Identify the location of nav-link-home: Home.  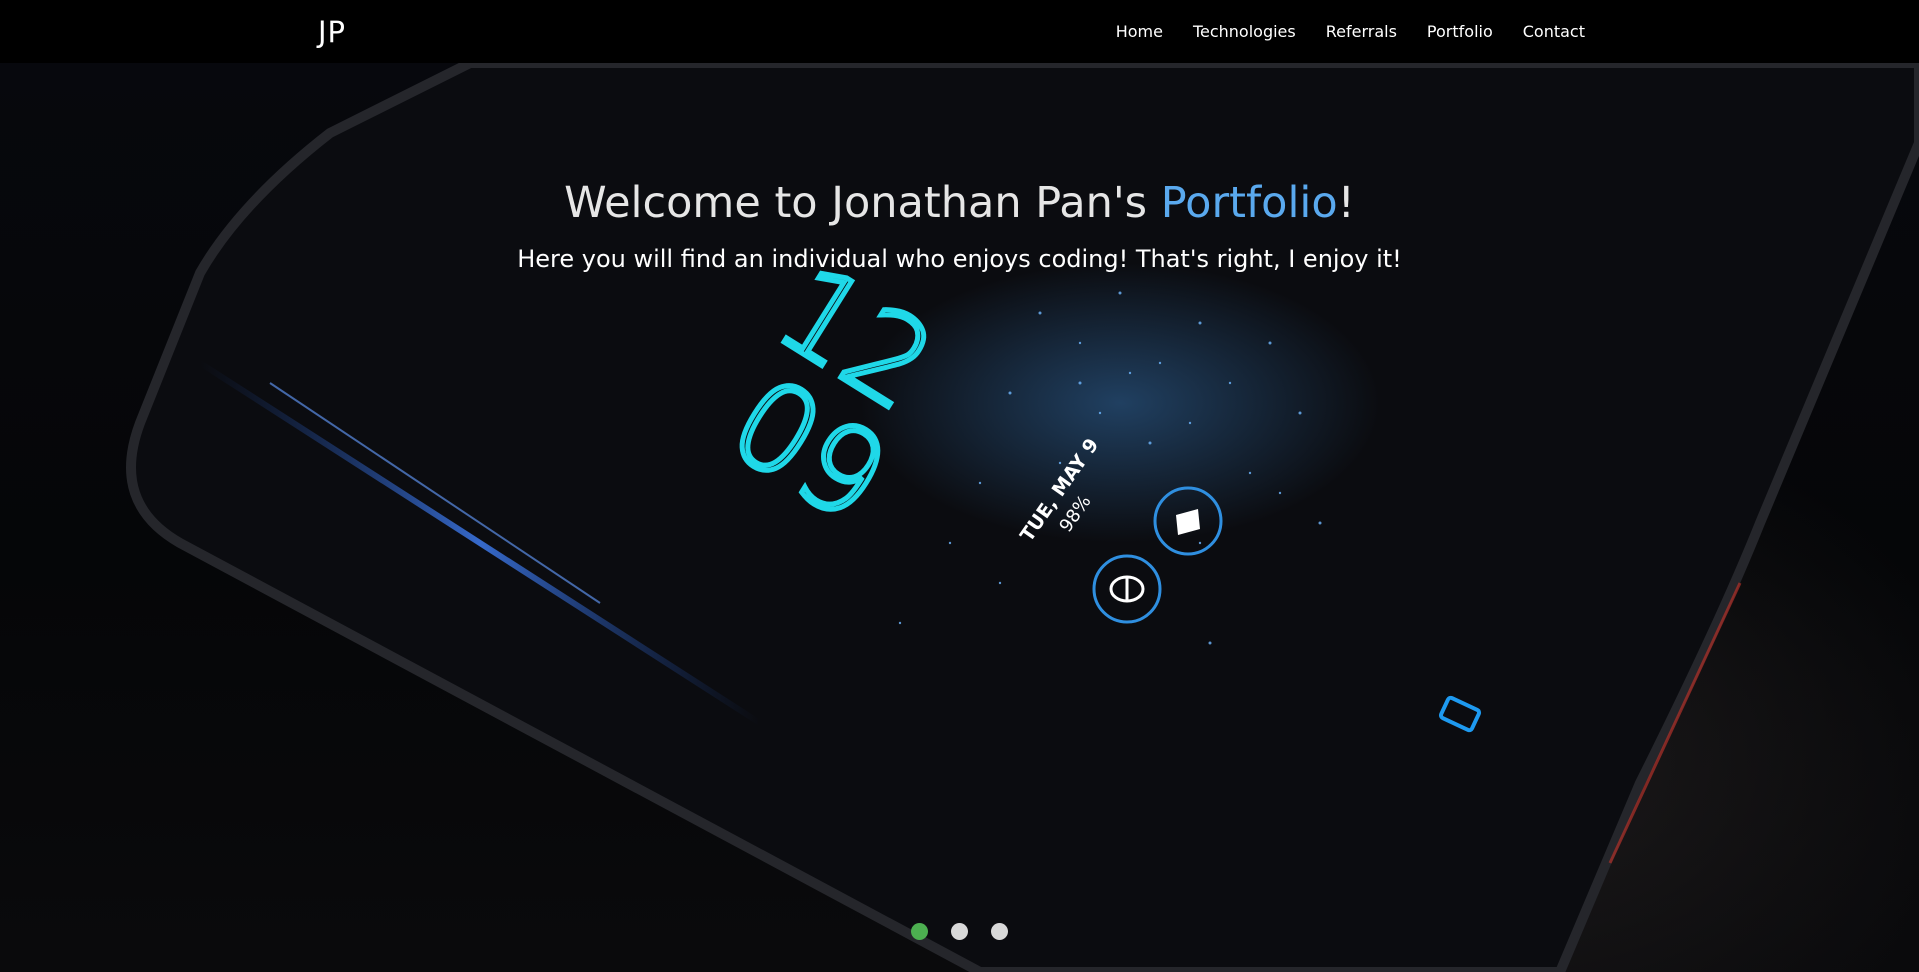
(1139, 31).